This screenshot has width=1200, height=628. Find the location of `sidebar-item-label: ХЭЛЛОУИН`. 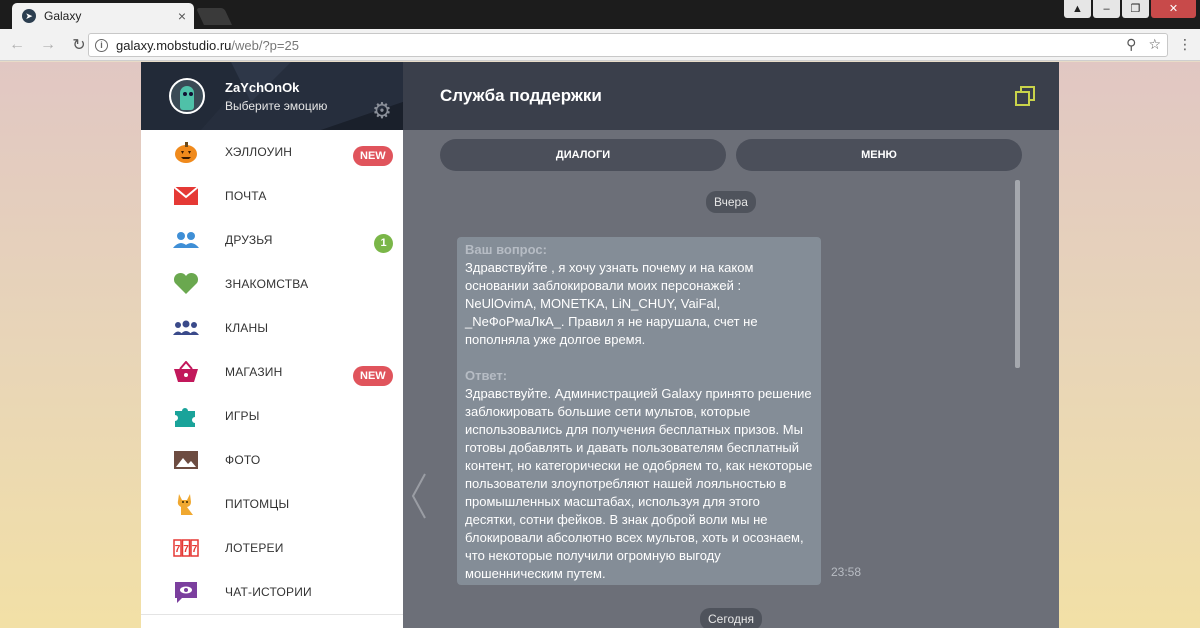

sidebar-item-label: ХЭЛЛОУИН is located at coordinates (259, 152).